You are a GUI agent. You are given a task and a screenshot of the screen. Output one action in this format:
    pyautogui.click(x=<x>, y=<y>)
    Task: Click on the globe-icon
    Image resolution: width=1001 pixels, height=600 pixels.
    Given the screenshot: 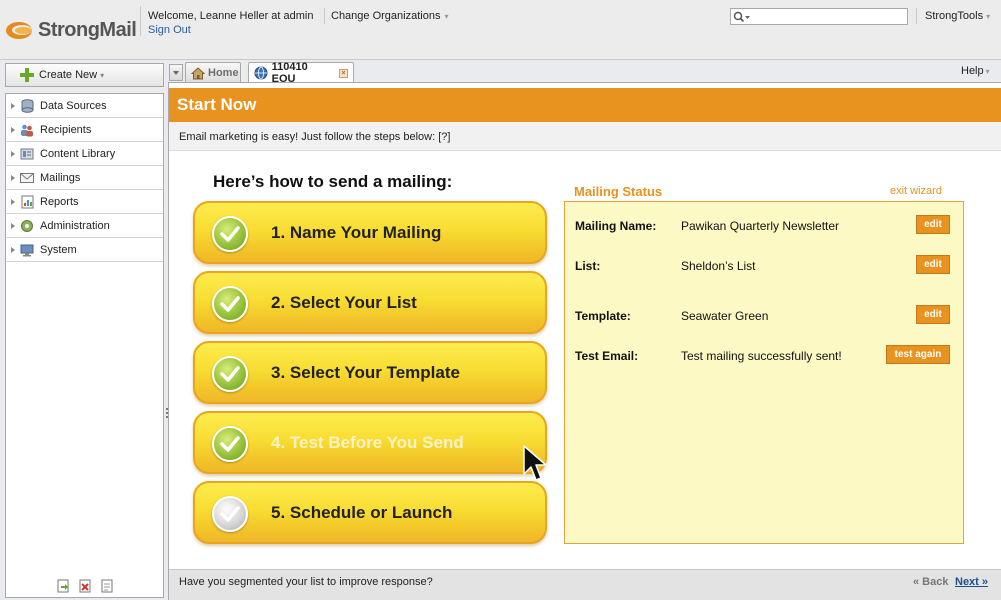 What is the action you would take?
    pyautogui.click(x=261, y=73)
    